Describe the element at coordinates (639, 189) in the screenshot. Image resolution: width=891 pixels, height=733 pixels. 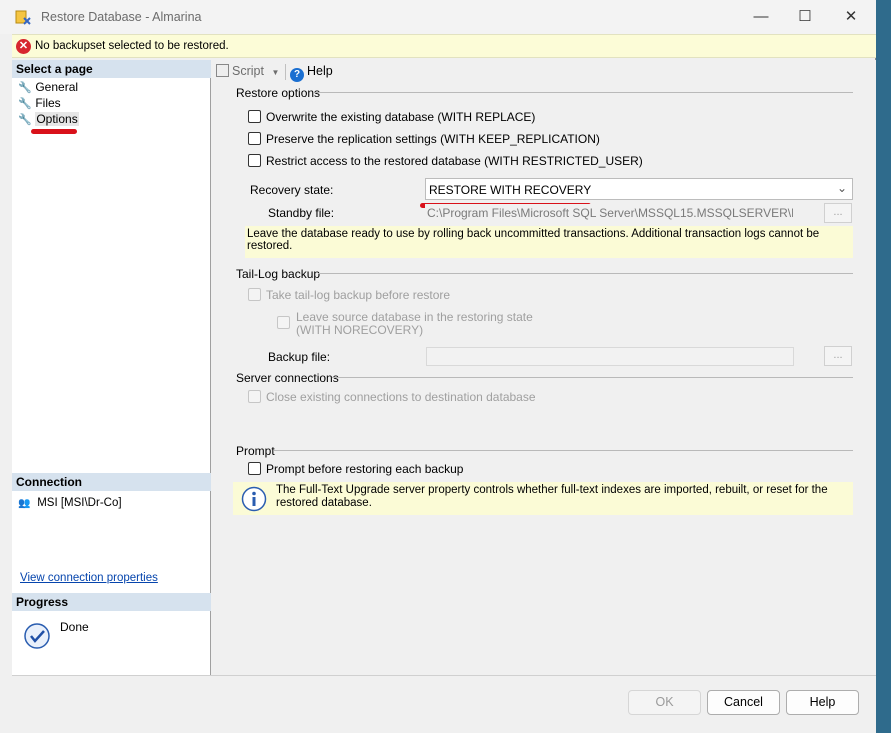
I see `recovery-state-select: RESTORE WITH RECOVERY ⌄` at that location.